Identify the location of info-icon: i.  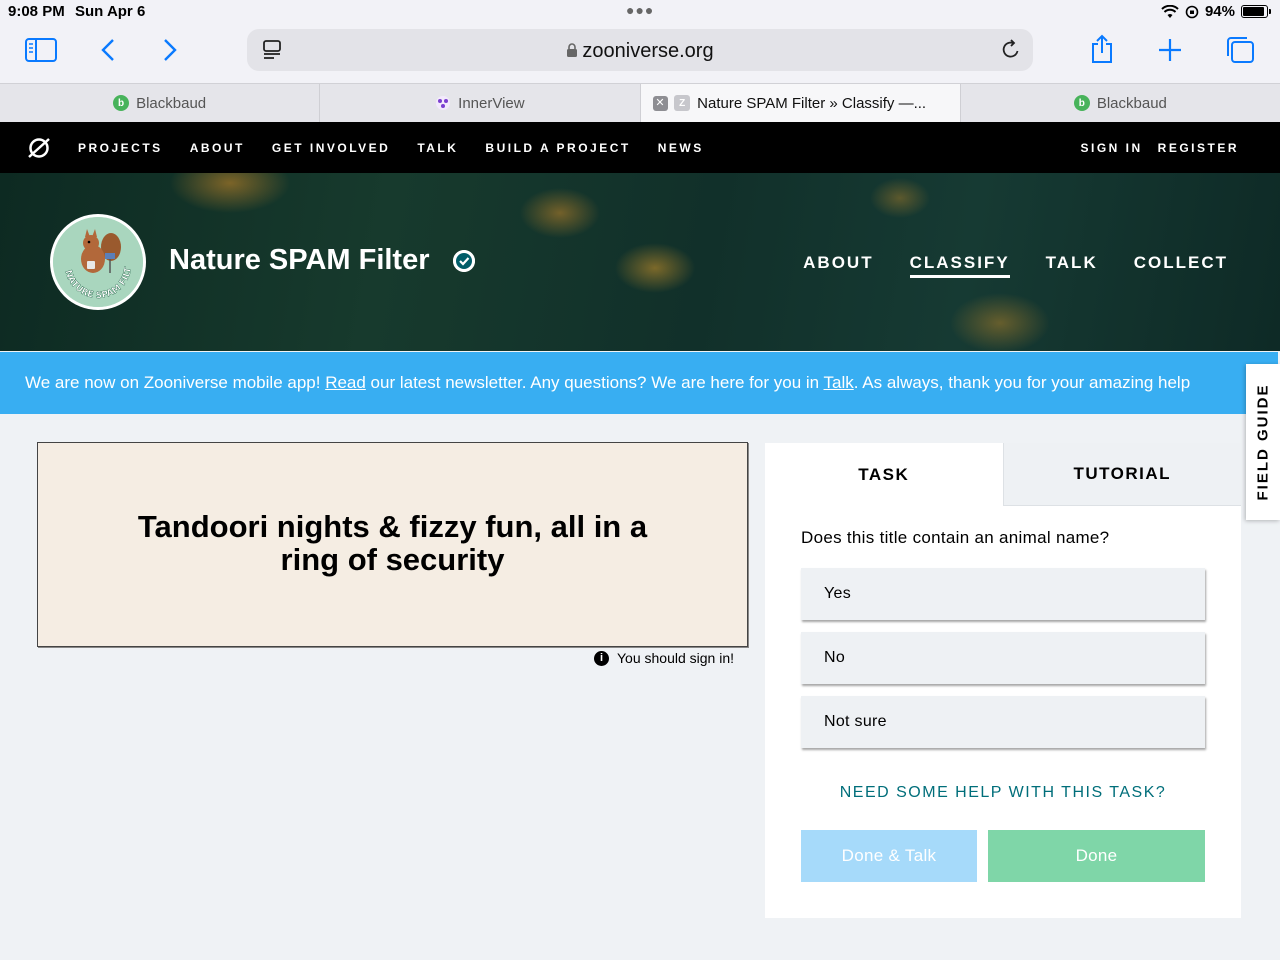
(601, 658).